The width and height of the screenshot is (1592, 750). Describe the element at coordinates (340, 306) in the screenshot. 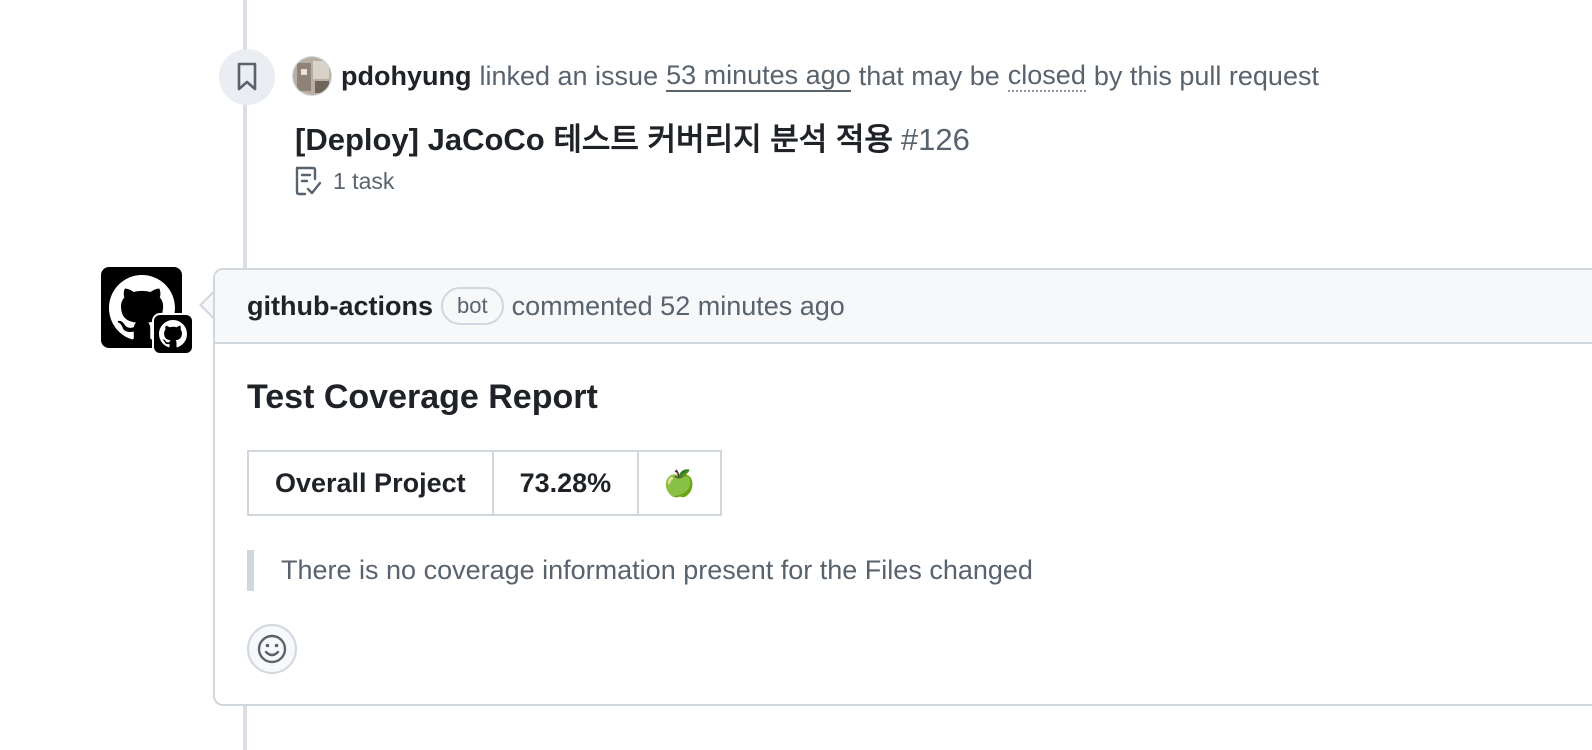

I see `comment-author-link: github-actions` at that location.